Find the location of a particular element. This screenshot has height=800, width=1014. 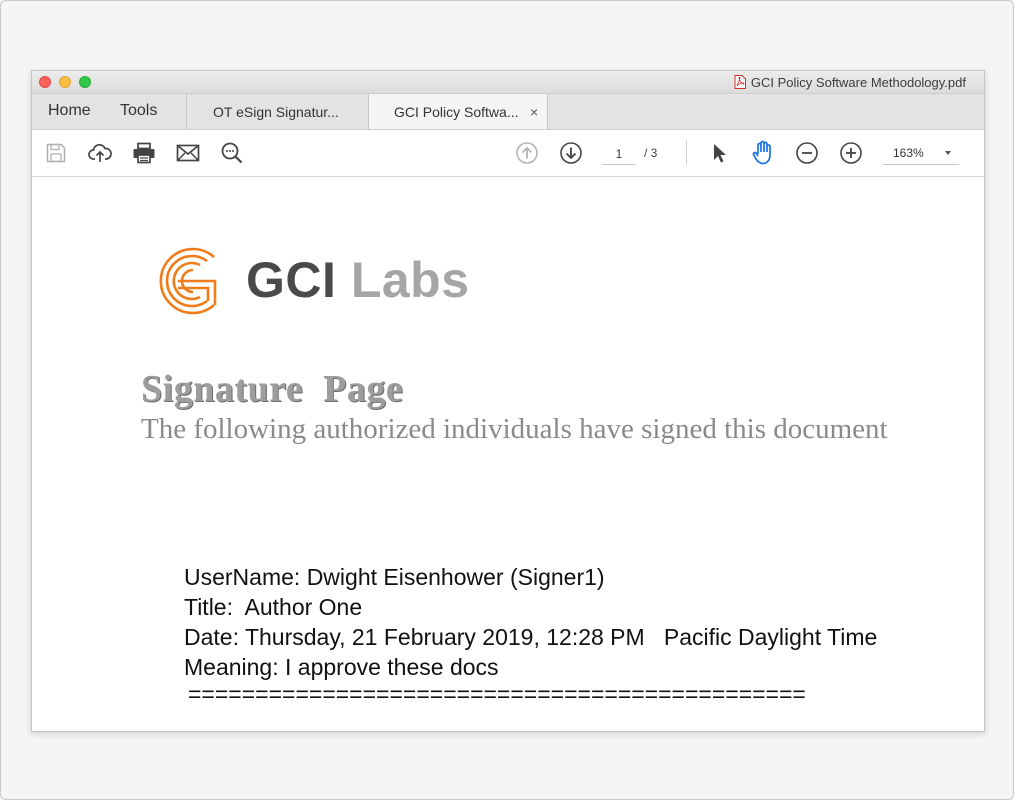

prev-page-icon is located at coordinates (527, 153).